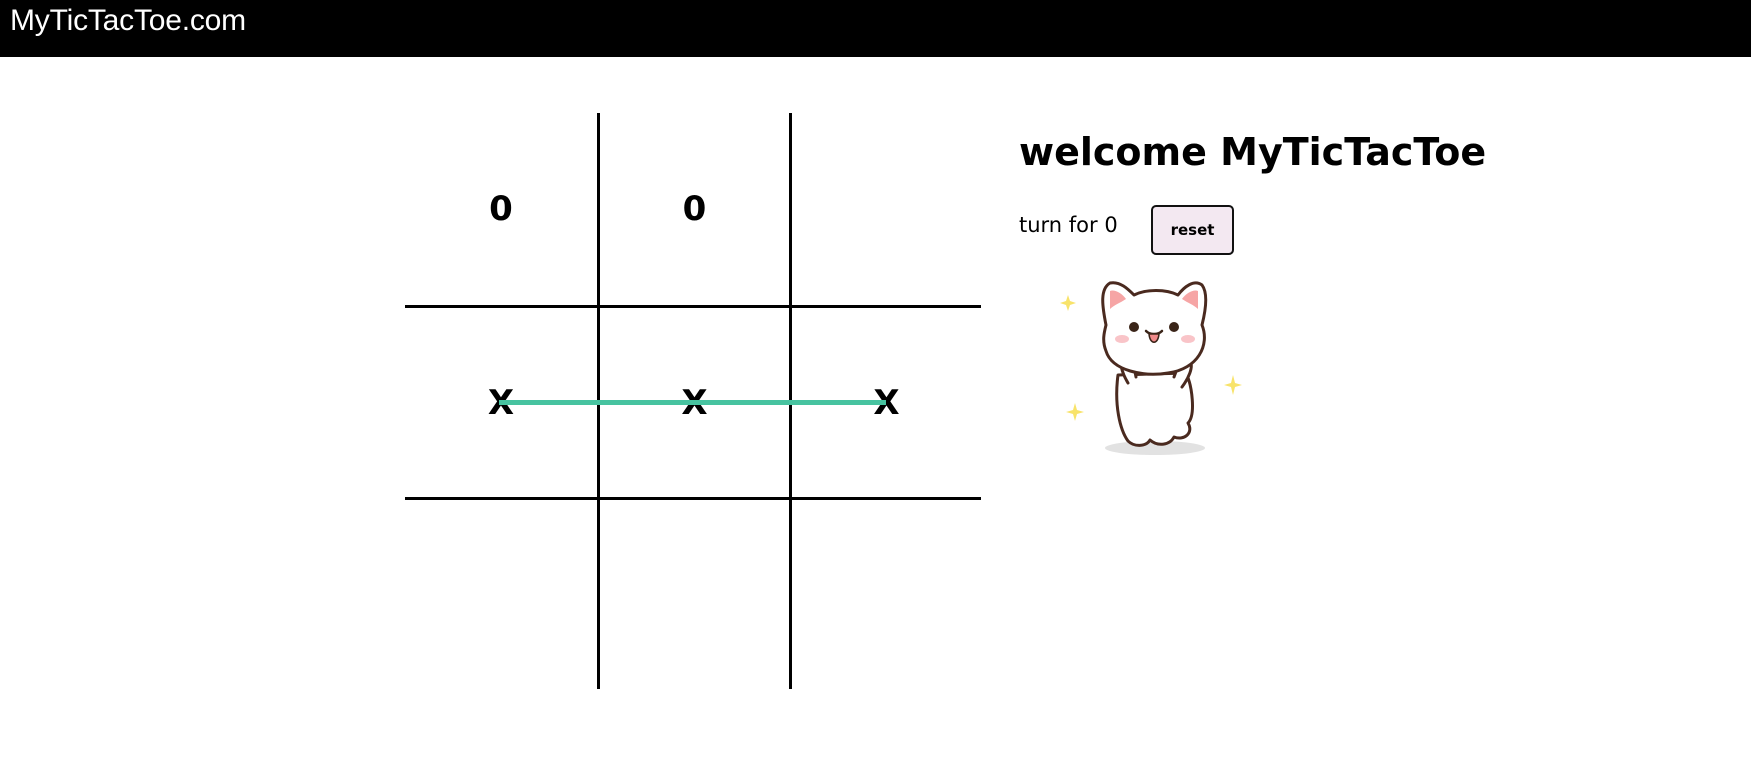  I want to click on turn-indicator: turn for 0, so click(1068, 225).